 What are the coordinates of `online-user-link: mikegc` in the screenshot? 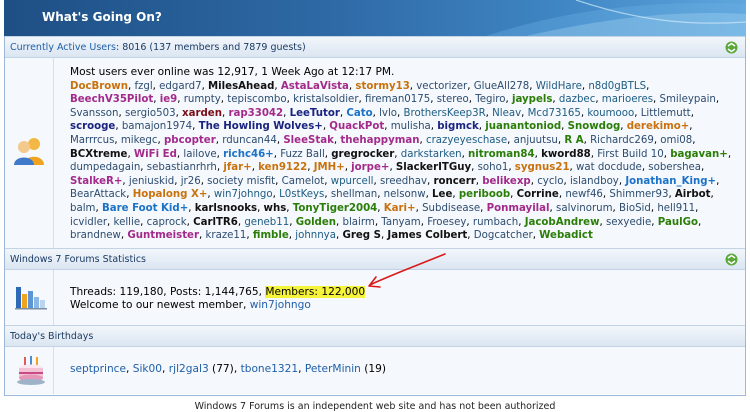 It's located at (139, 140).